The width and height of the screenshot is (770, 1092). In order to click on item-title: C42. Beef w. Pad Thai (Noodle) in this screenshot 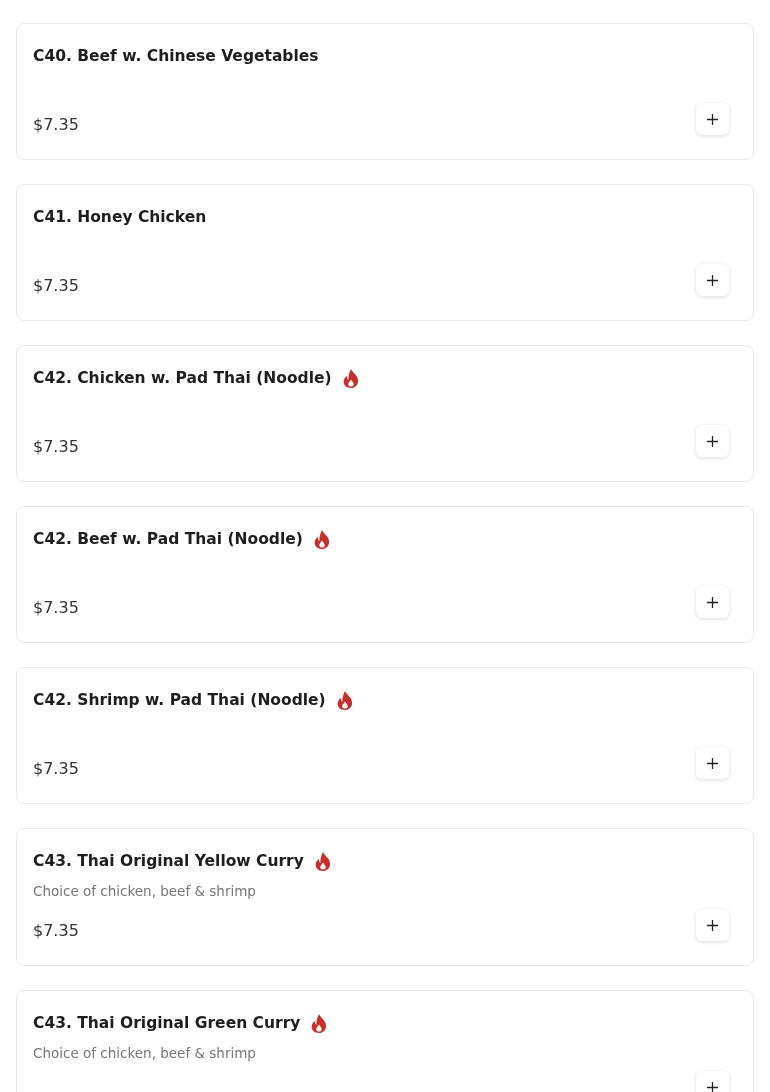, I will do `click(168, 539)`.